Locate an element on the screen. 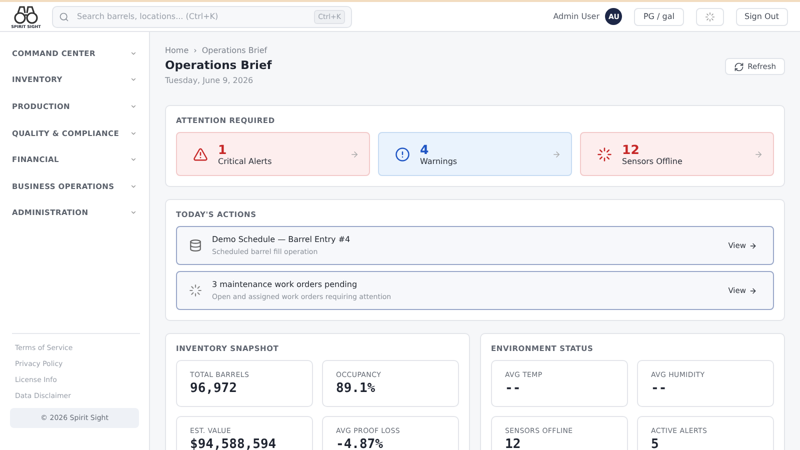 The height and width of the screenshot is (450, 800). action-title: Demo Schedule — Barrel Entry #4 is located at coordinates (282, 239).